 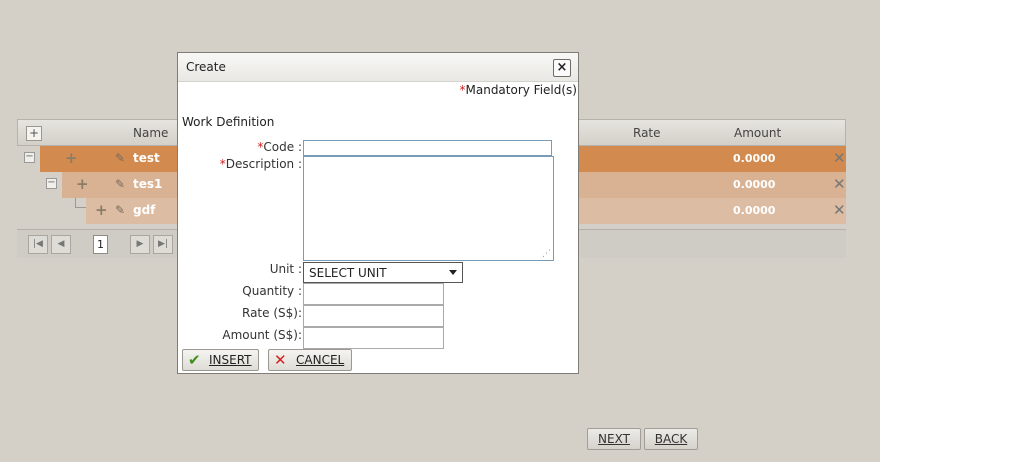 What do you see at coordinates (228, 122) in the screenshot?
I see `section-title: Work Definition` at bounding box center [228, 122].